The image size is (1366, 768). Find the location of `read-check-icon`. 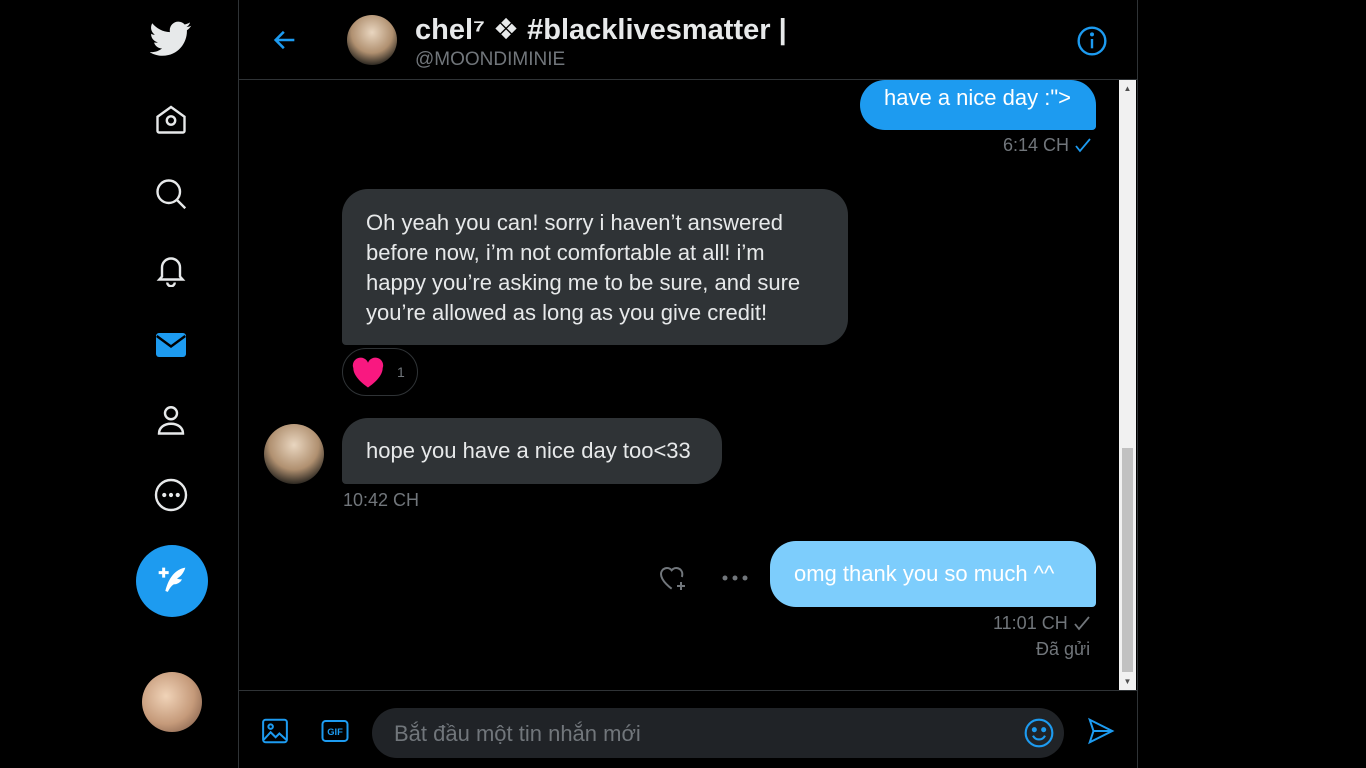

read-check-icon is located at coordinates (1083, 145).